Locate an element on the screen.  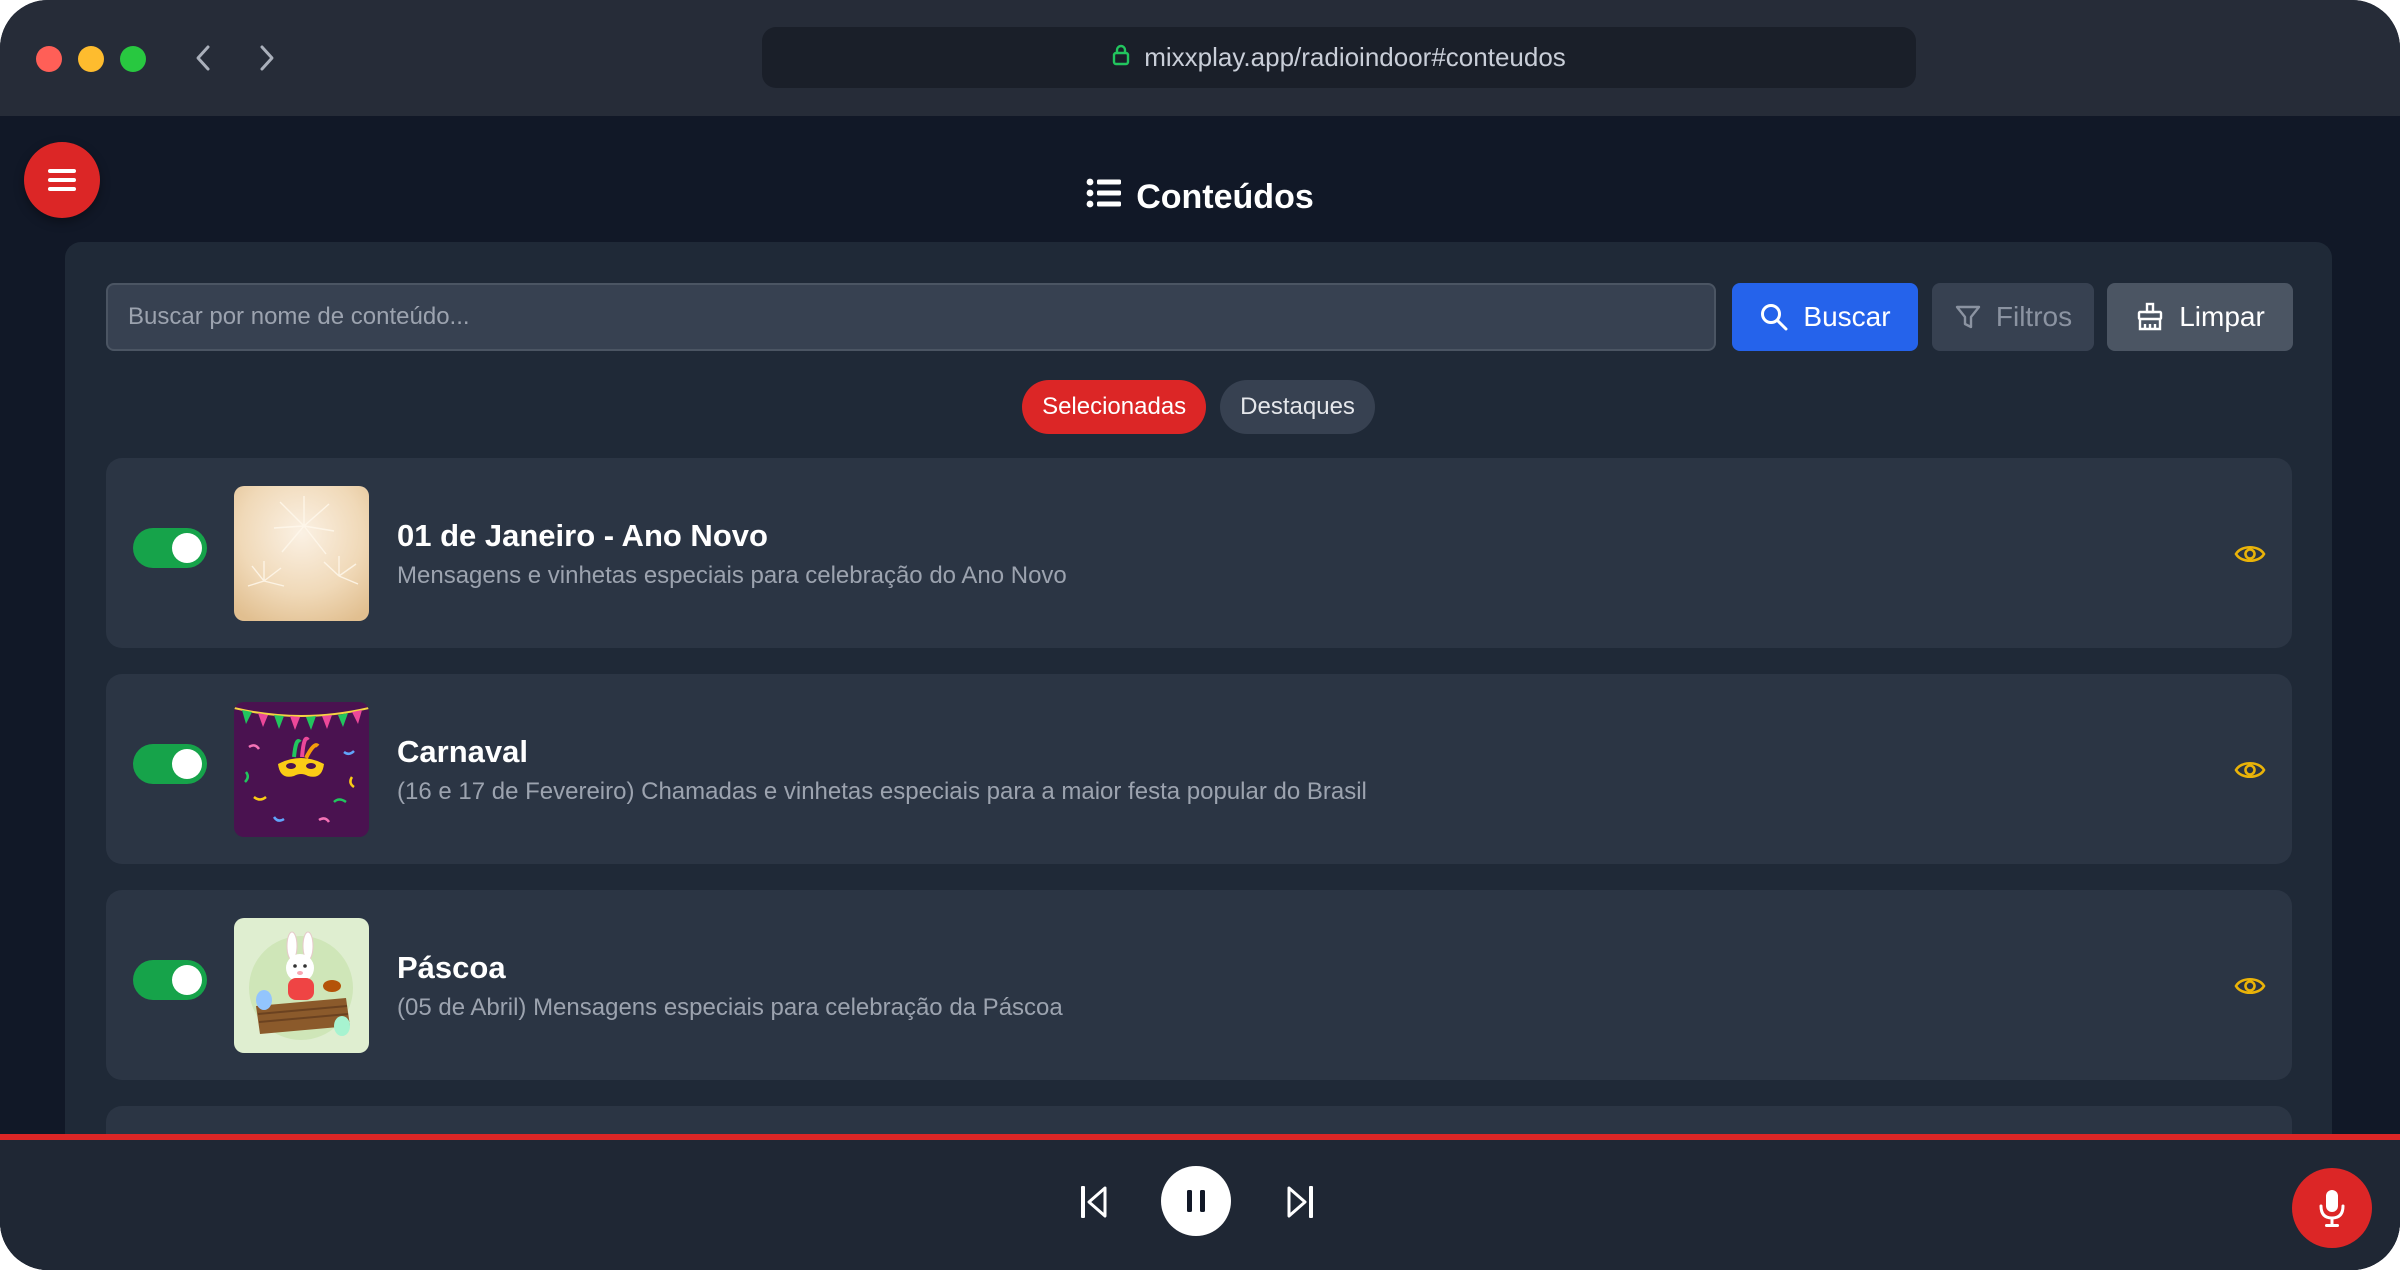
content-tabs: Selecionadas Destaques is located at coordinates (1198, 407).